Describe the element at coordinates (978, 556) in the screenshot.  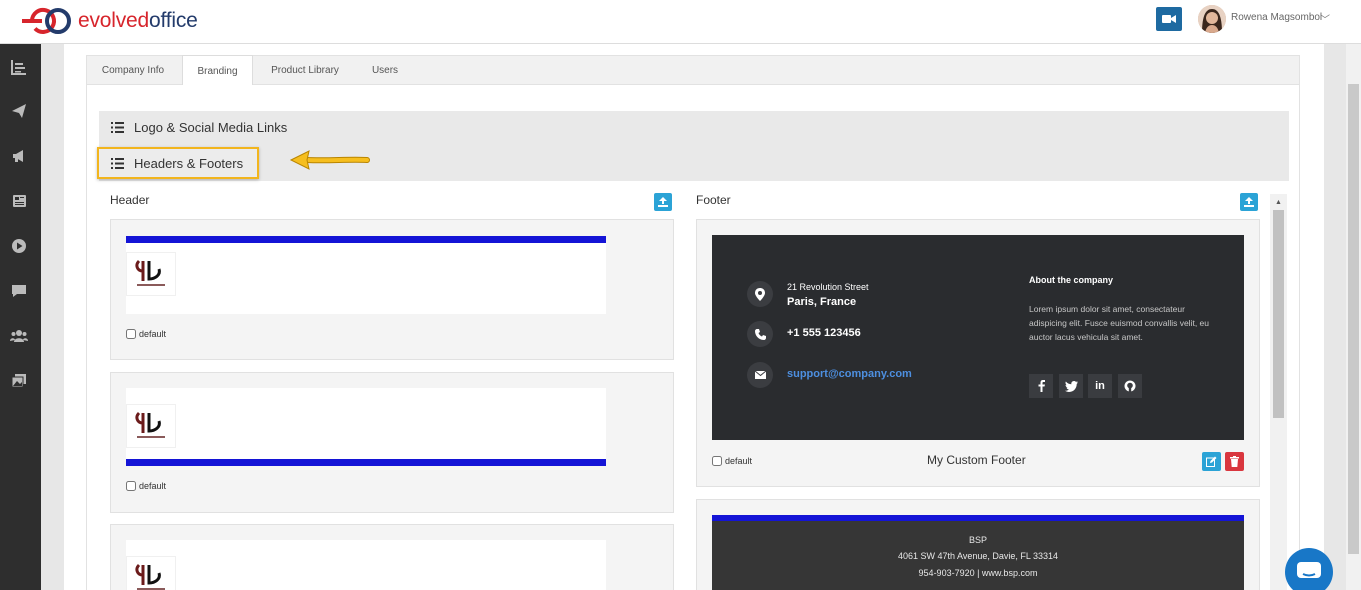
I see `footer-address: 4061 SW 47th Avenue, Davie, FL 33314` at that location.